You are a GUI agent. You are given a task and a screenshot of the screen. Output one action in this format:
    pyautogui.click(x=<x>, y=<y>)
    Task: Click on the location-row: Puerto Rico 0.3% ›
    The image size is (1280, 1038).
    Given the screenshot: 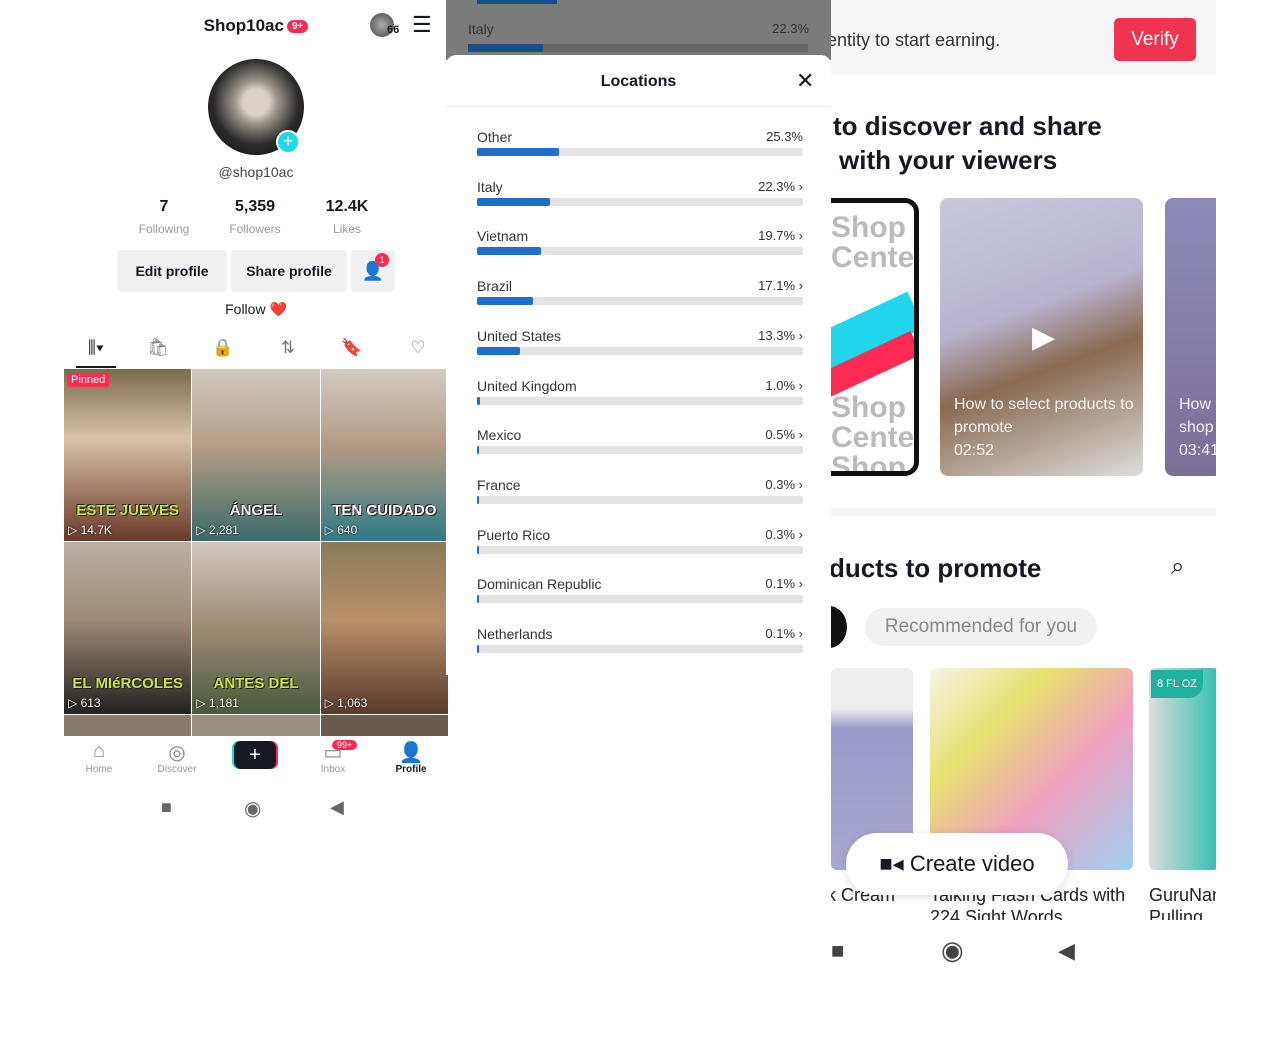 What is the action you would take?
    pyautogui.click(x=640, y=542)
    